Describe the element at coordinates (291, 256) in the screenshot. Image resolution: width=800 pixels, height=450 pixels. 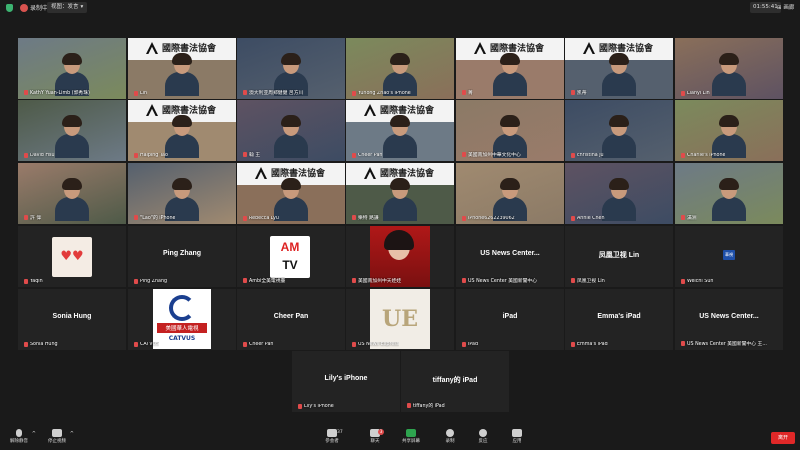
I see `participant-tile: AM TV Ambi全美電視臺` at that location.